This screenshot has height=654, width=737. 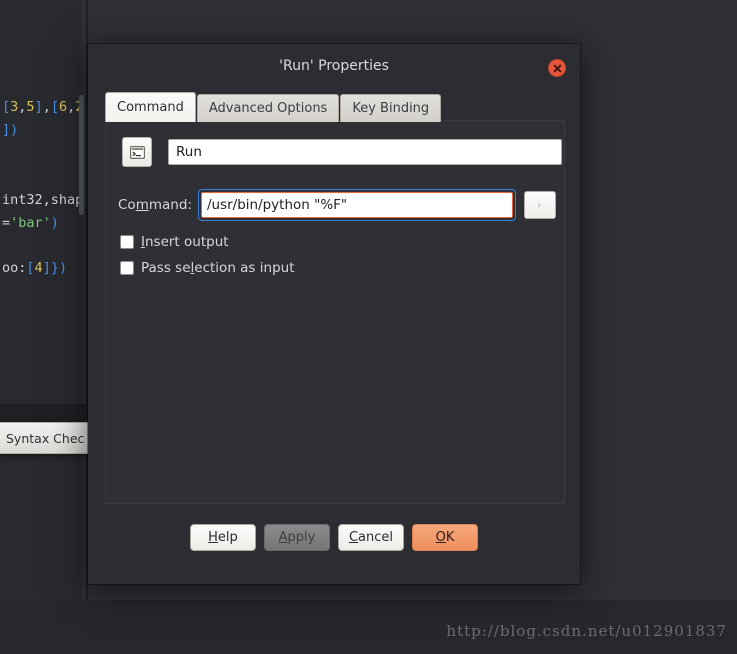 What do you see at coordinates (371, 537) in the screenshot?
I see `cancel-button: Cancel` at bounding box center [371, 537].